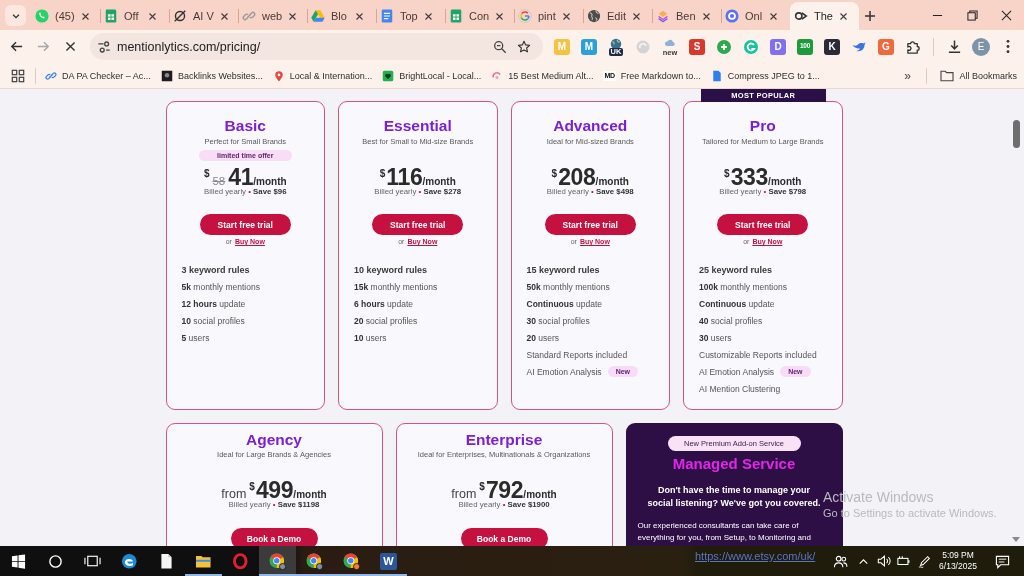  Describe the element at coordinates (755, 556) in the screenshot. I see `url-link: https://www.etsy.com/uk/` at that location.